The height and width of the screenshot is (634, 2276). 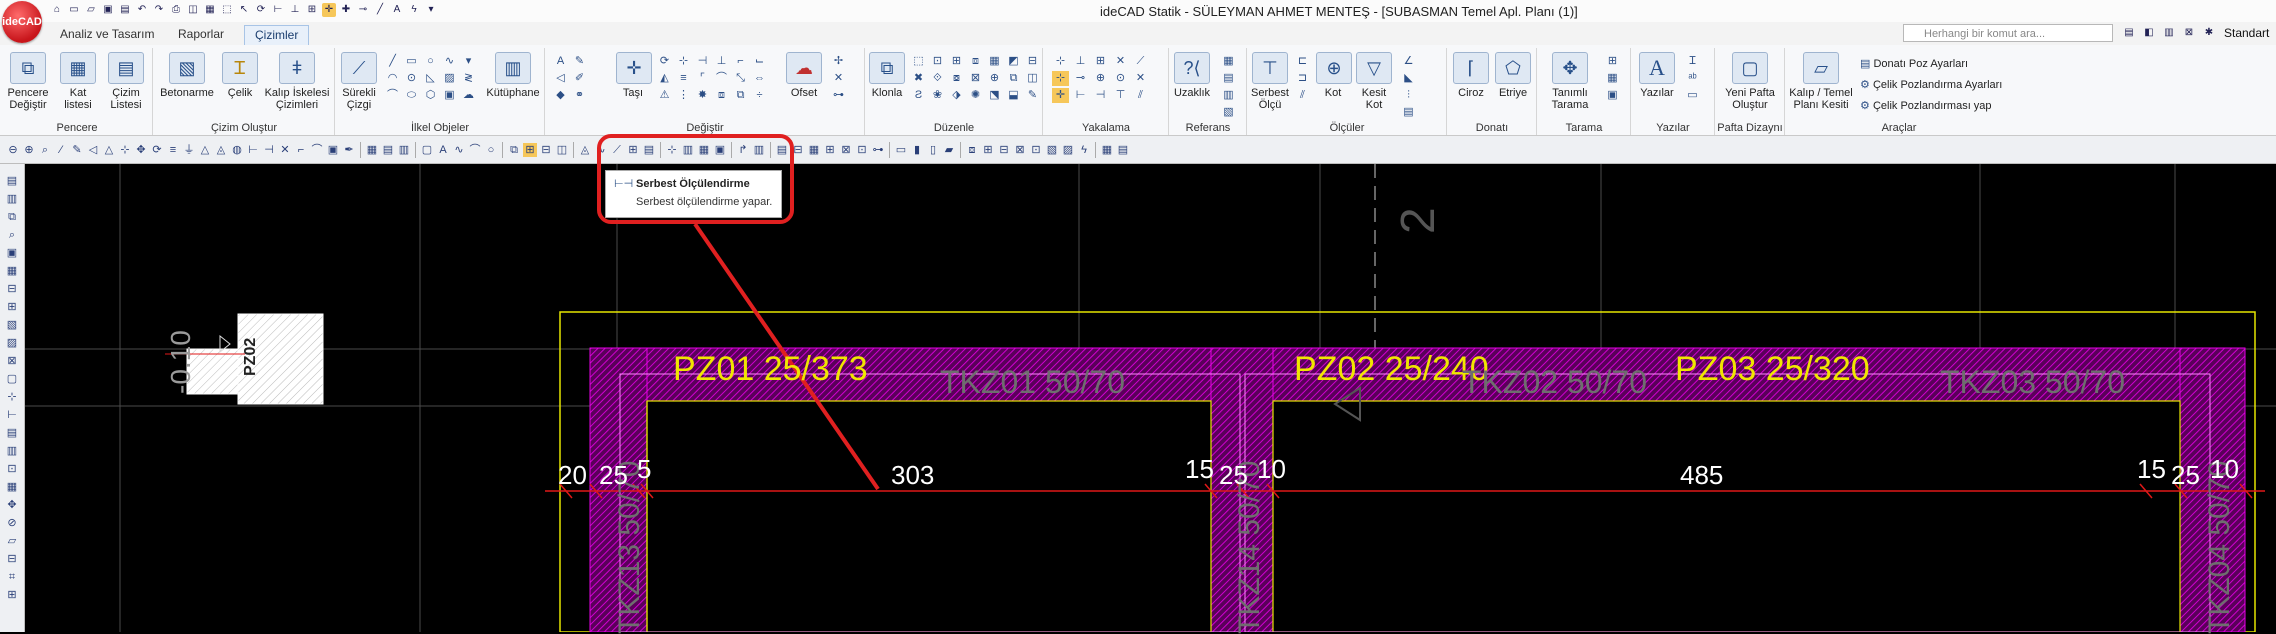 I want to click on toolbar-tool-icon: ▧, so click(x=1052, y=150).